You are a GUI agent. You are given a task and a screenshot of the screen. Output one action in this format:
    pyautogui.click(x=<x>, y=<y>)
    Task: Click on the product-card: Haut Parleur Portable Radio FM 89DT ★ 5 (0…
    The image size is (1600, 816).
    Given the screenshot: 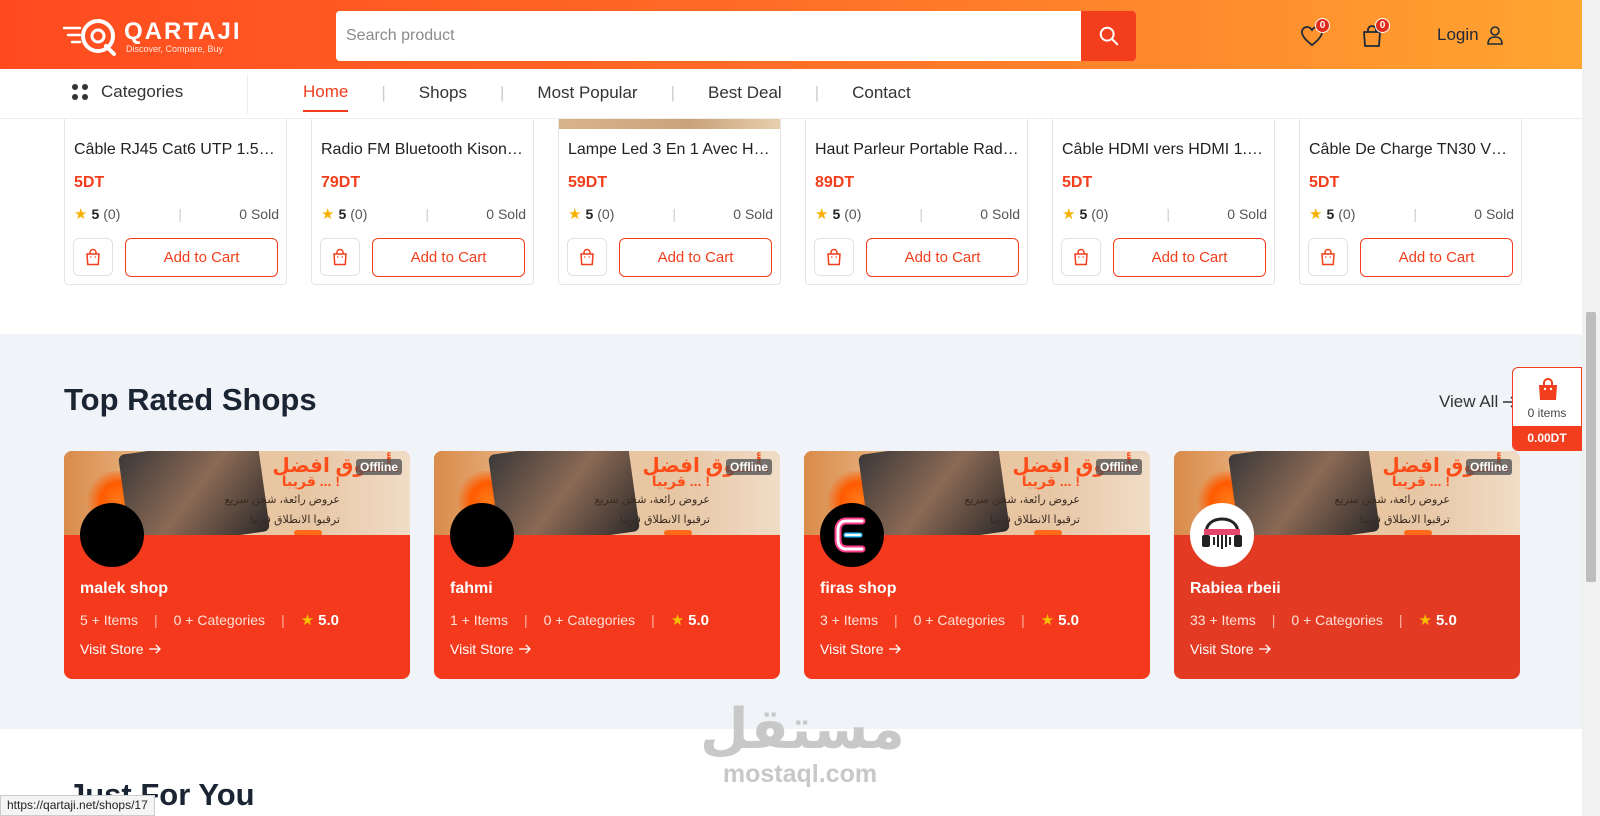 What is the action you would take?
    pyautogui.click(x=916, y=202)
    